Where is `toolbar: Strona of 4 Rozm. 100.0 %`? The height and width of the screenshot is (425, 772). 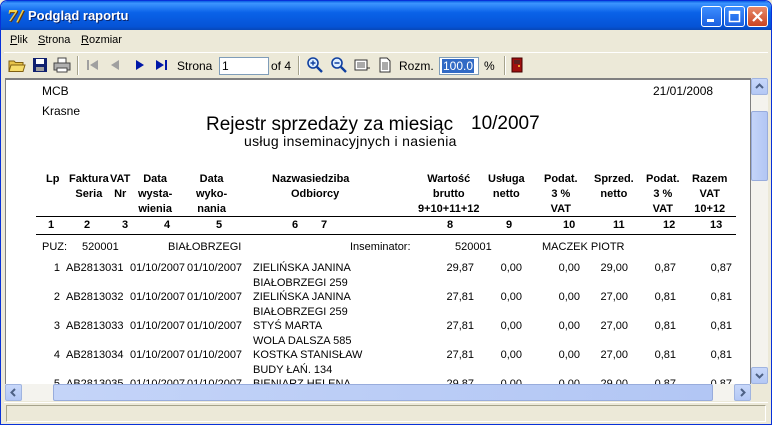
toolbar: Strona of 4 Rozm. 100.0 % is located at coordinates (386, 64).